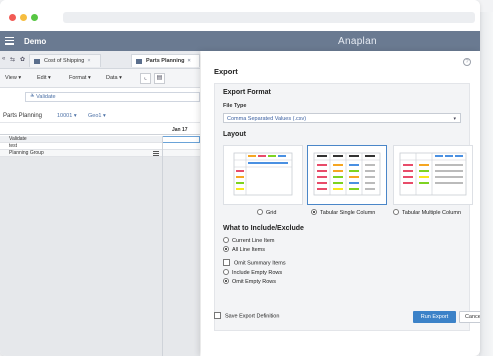  Describe the element at coordinates (486, 184) in the screenshot. I see `background-edge` at that location.